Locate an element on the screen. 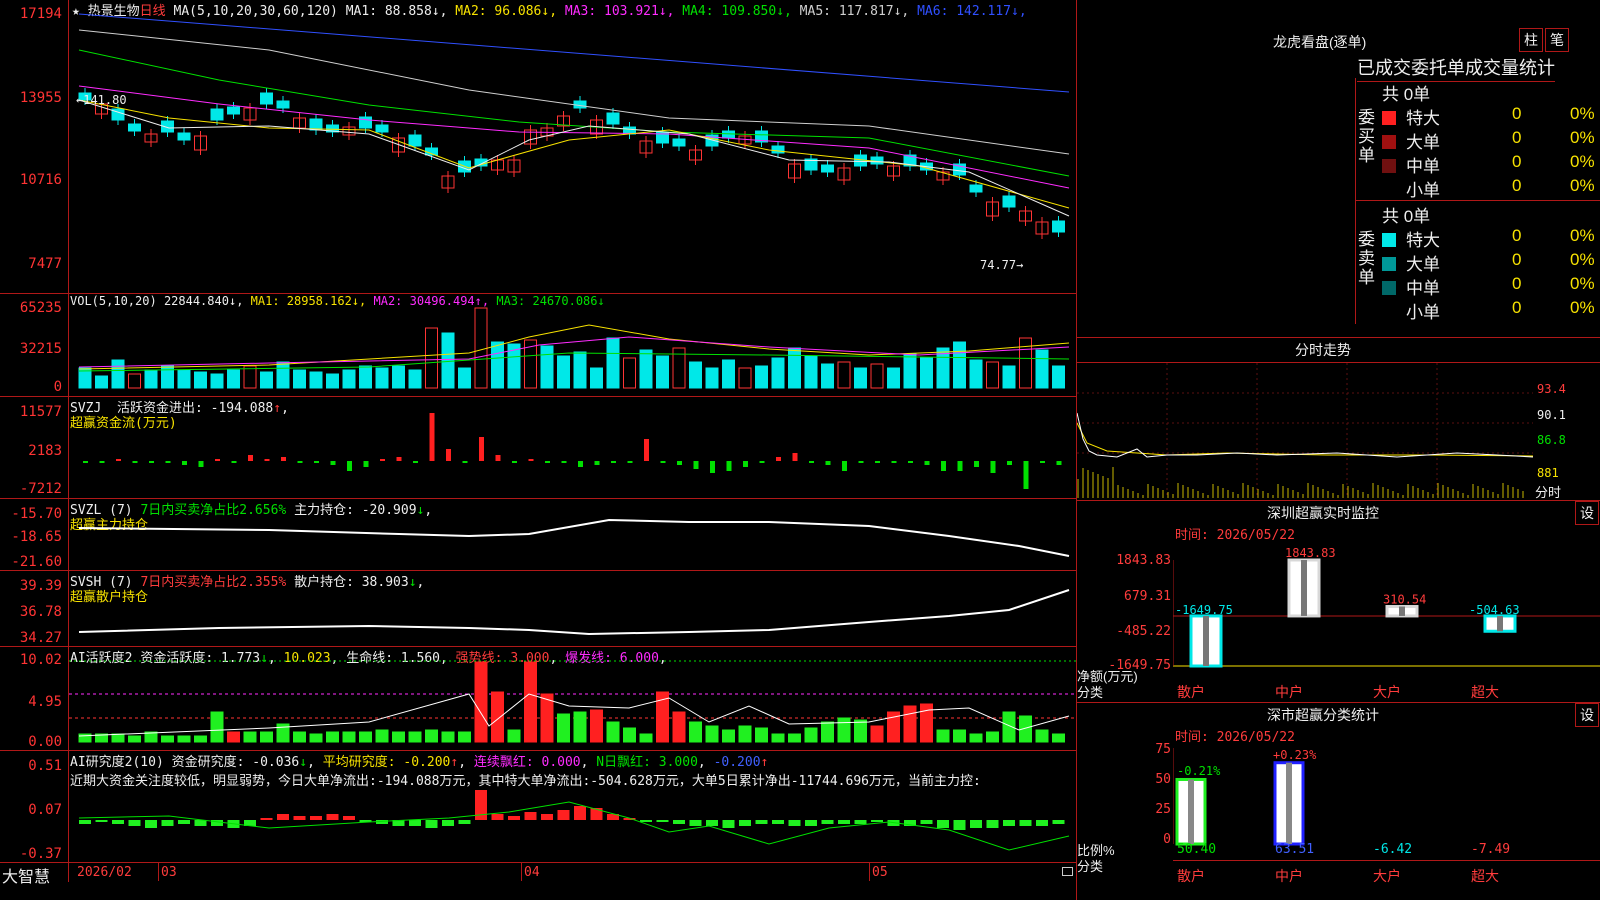 The image size is (1600, 900). lock-icon is located at coordinates (1067, 871).